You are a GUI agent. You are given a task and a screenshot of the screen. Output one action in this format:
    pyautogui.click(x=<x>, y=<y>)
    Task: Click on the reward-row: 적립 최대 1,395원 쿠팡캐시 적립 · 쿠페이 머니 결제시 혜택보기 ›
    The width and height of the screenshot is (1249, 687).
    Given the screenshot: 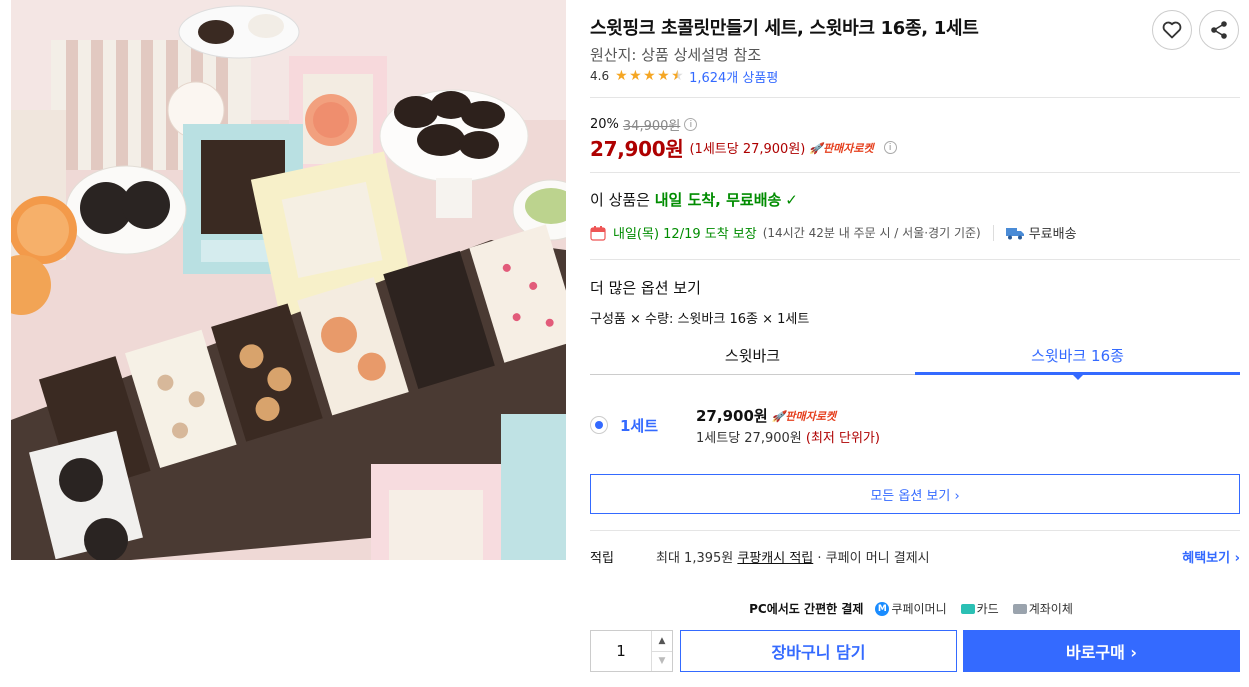 What is the action you would take?
    pyautogui.click(x=915, y=556)
    